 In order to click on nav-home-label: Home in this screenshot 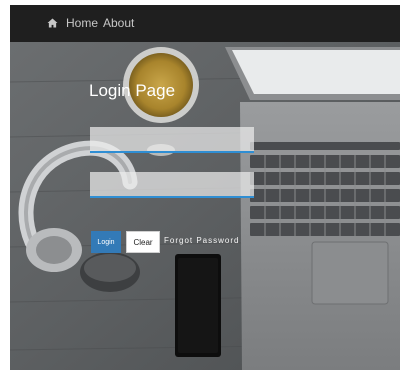, I will do `click(82, 23)`.